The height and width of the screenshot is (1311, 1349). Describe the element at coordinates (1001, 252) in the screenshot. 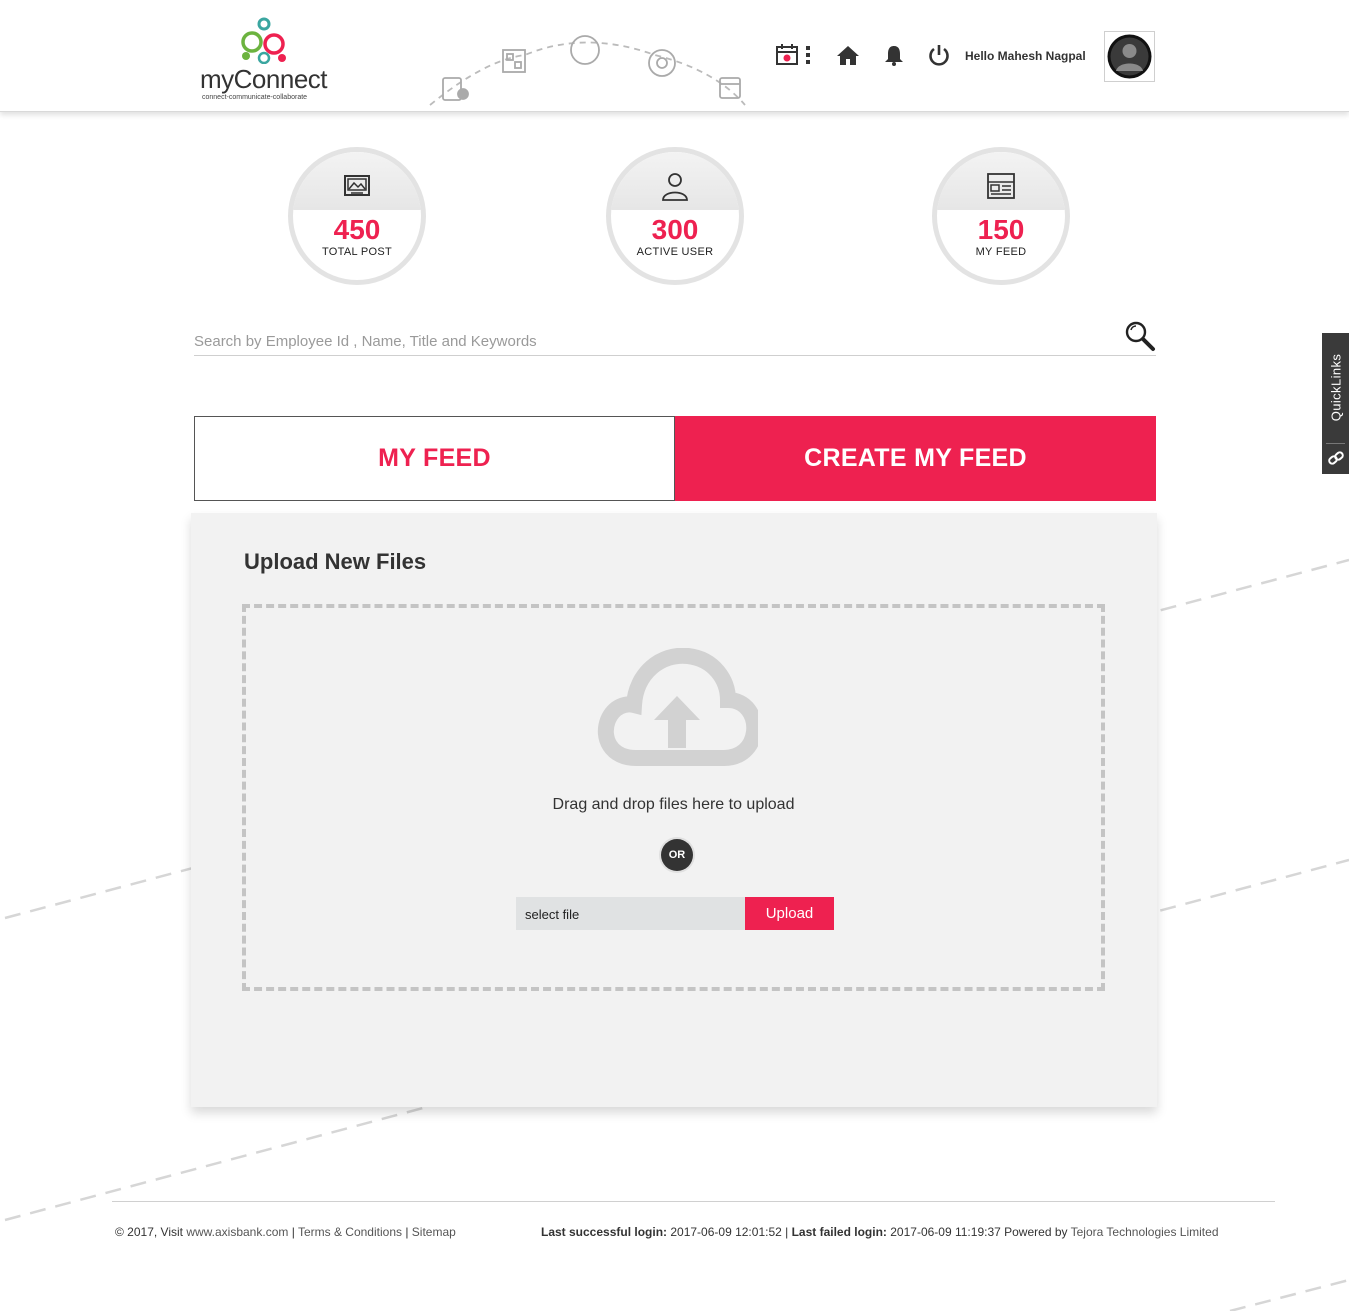

I see `stat-label: MY FEED` at that location.